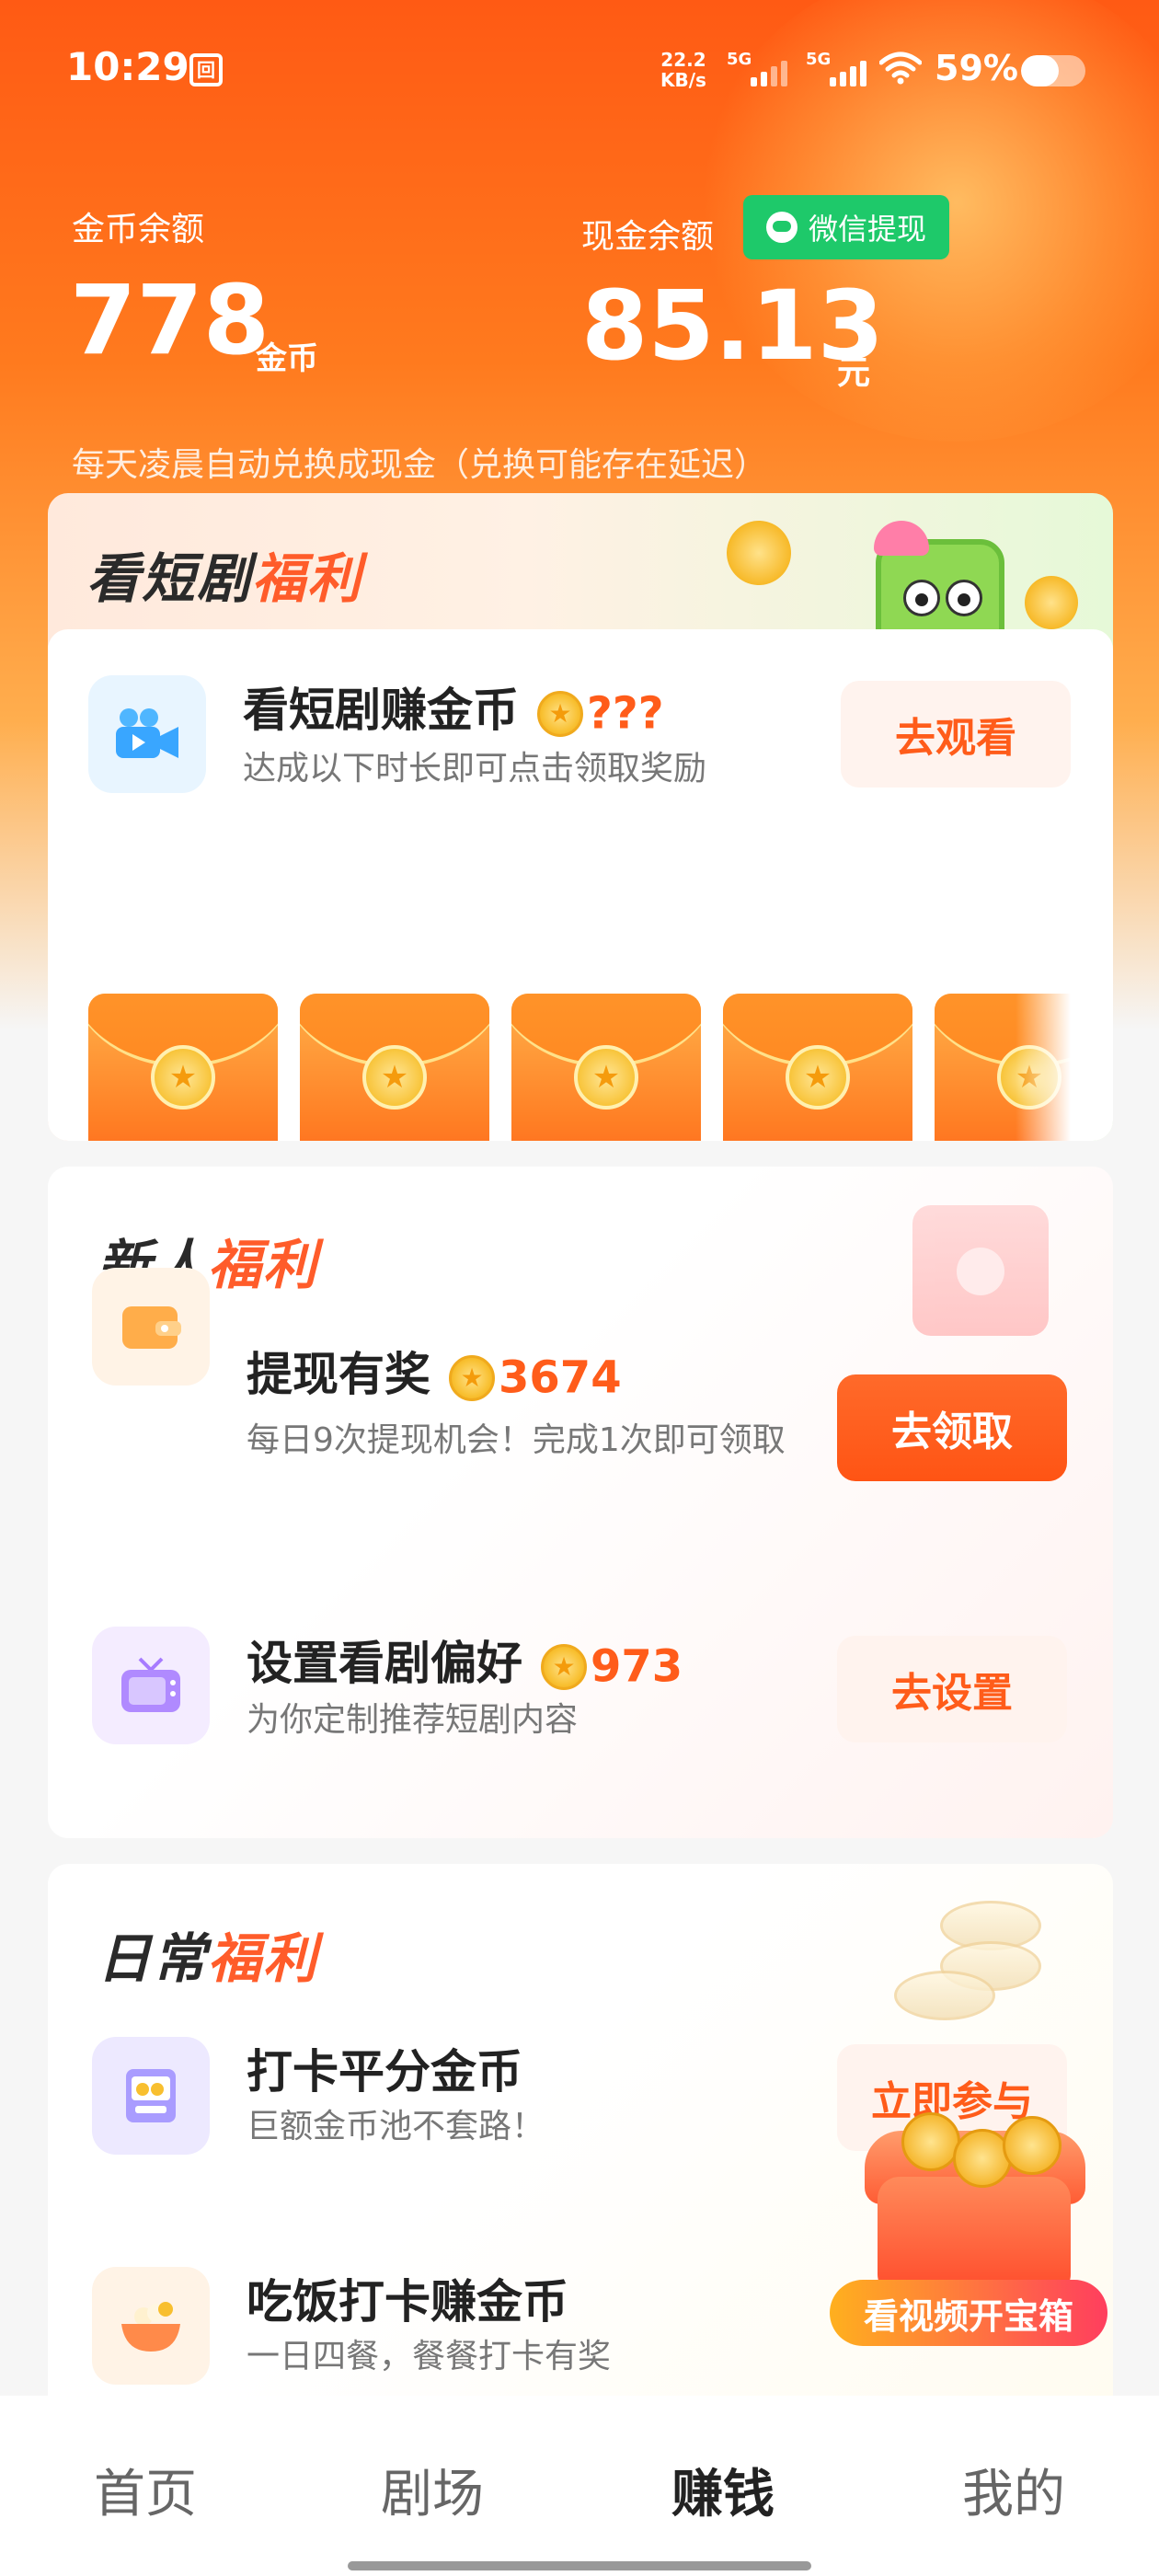 This screenshot has width=1159, height=2576. I want to click on section-title-drama: 看短剧福利, so click(224, 578).